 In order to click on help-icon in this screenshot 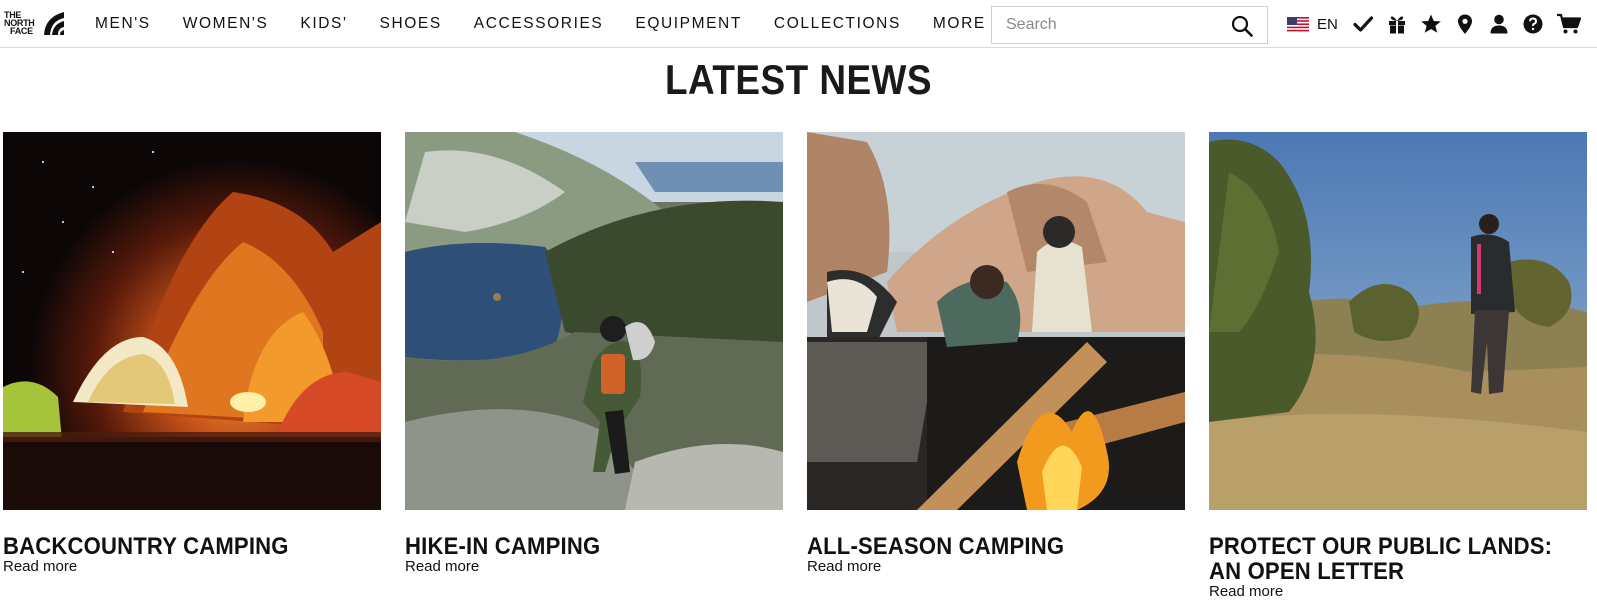, I will do `click(1533, 24)`.